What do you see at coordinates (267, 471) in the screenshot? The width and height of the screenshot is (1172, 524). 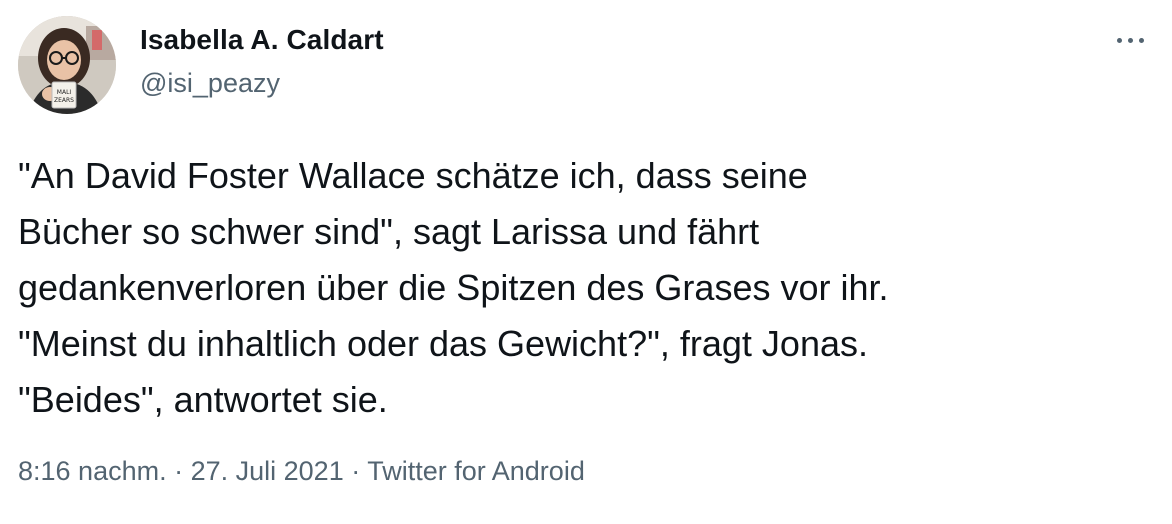 I see `tweet-date: 27. Juli 2021` at bounding box center [267, 471].